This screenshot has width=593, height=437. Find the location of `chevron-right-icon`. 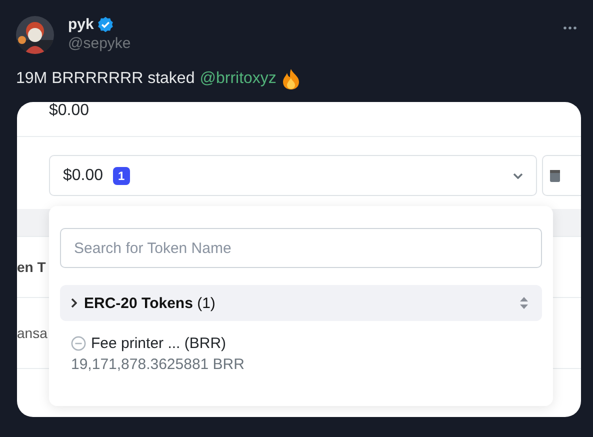

chevron-right-icon is located at coordinates (74, 303).